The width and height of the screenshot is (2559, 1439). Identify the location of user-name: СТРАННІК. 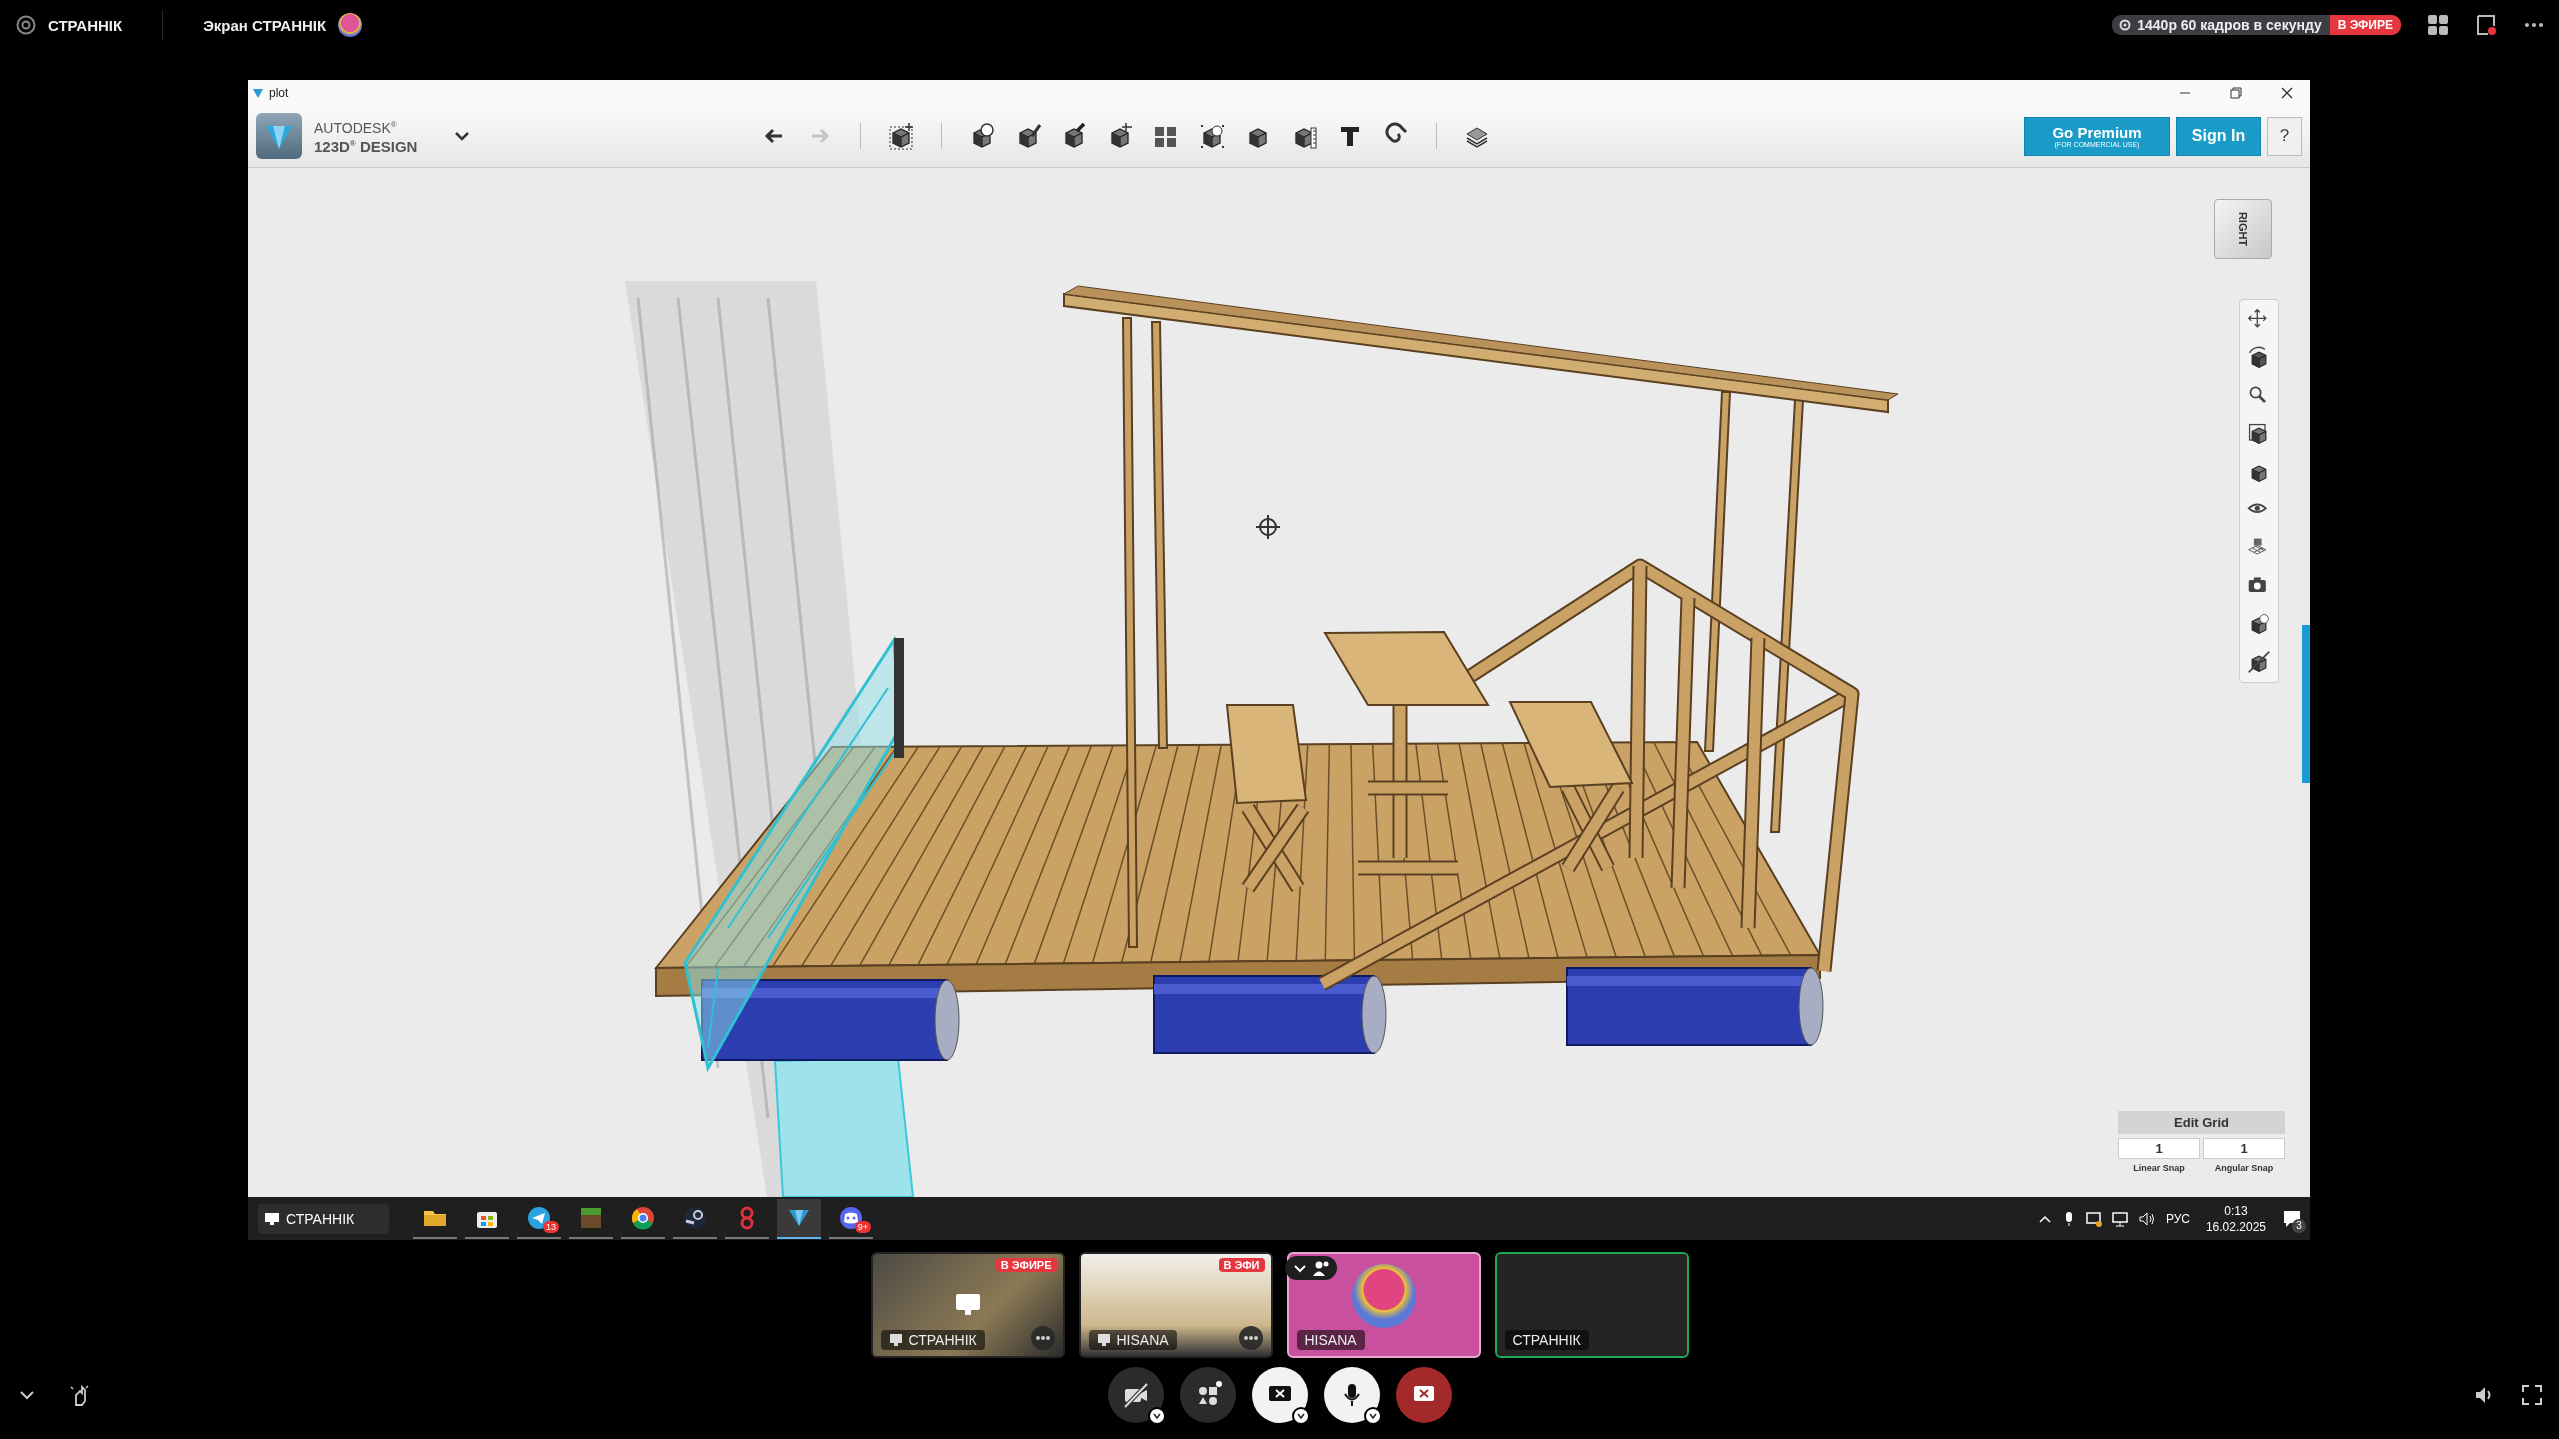
(85, 25).